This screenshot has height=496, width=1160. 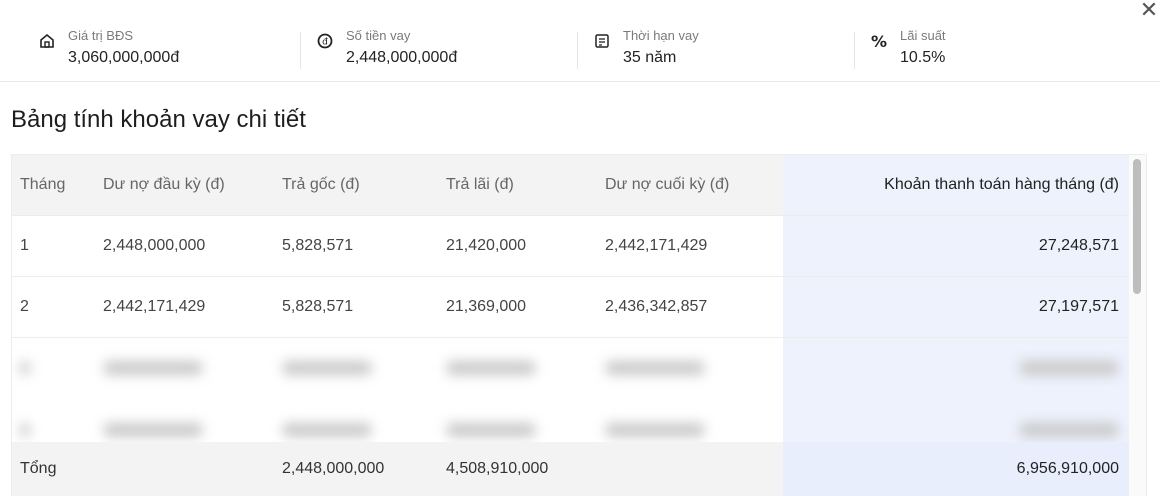 What do you see at coordinates (321, 184) in the screenshot?
I see `header-principal: Trả gốc (đ)` at bounding box center [321, 184].